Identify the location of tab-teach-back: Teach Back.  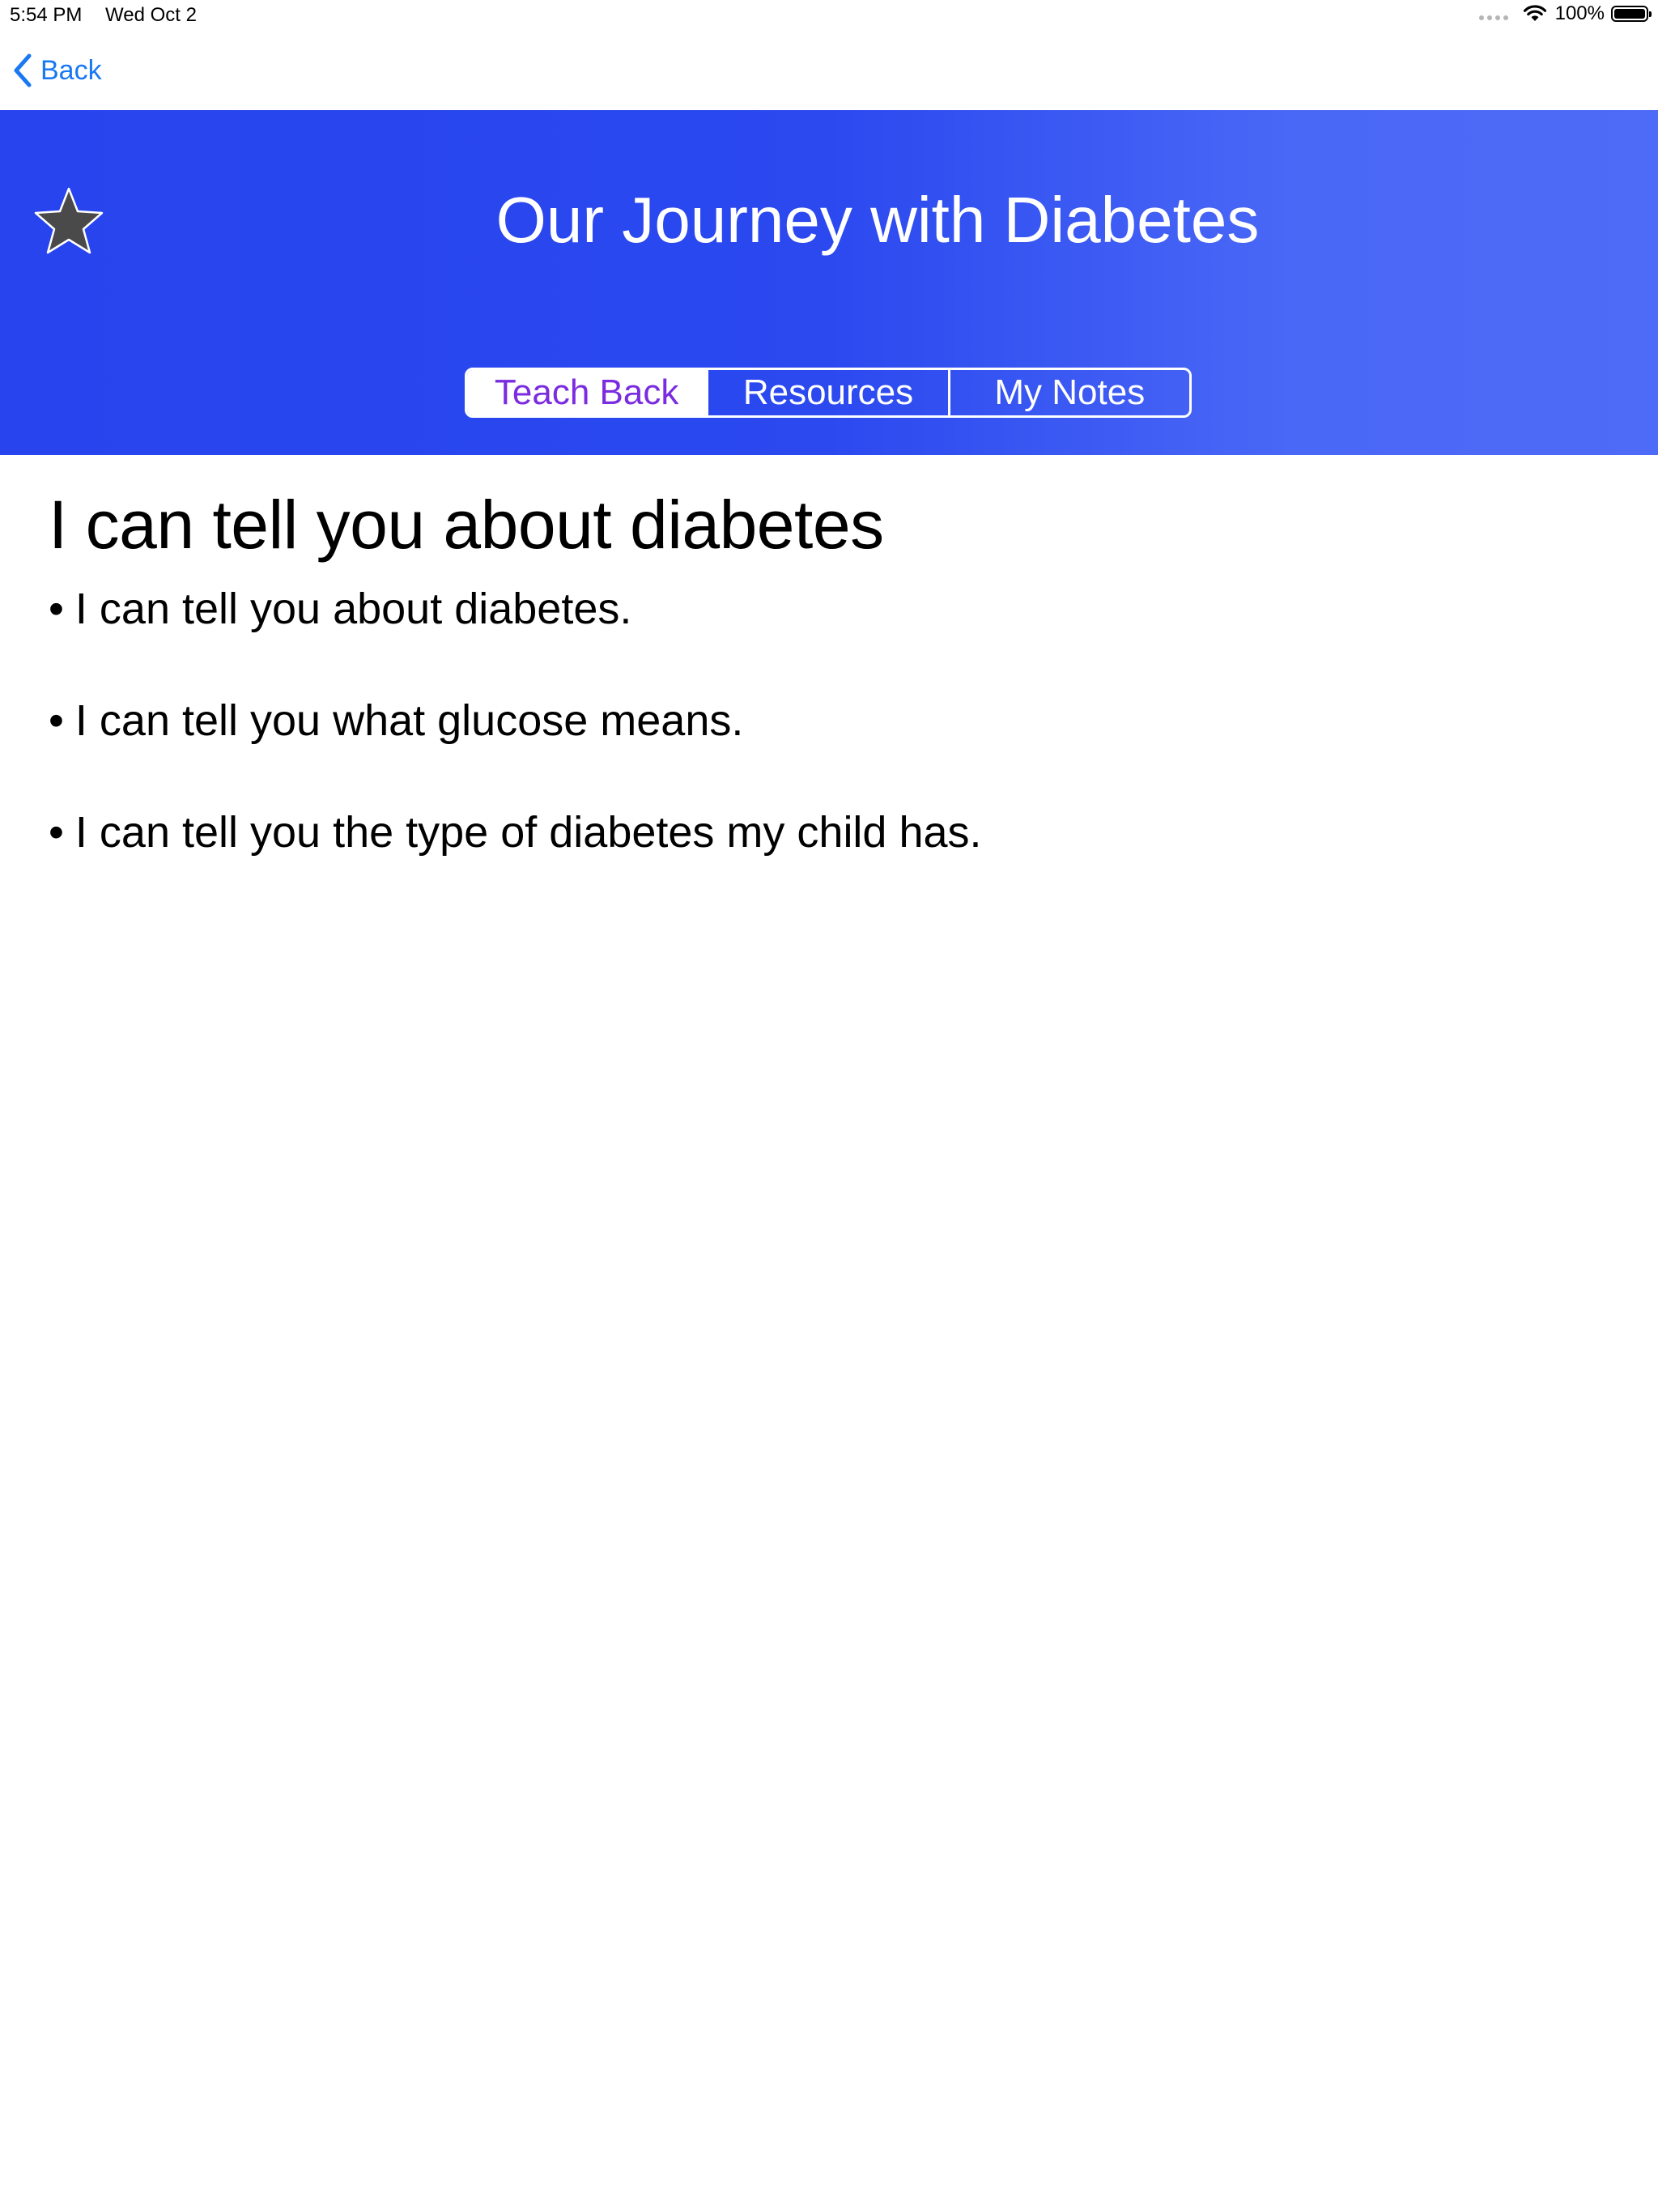
(588, 393).